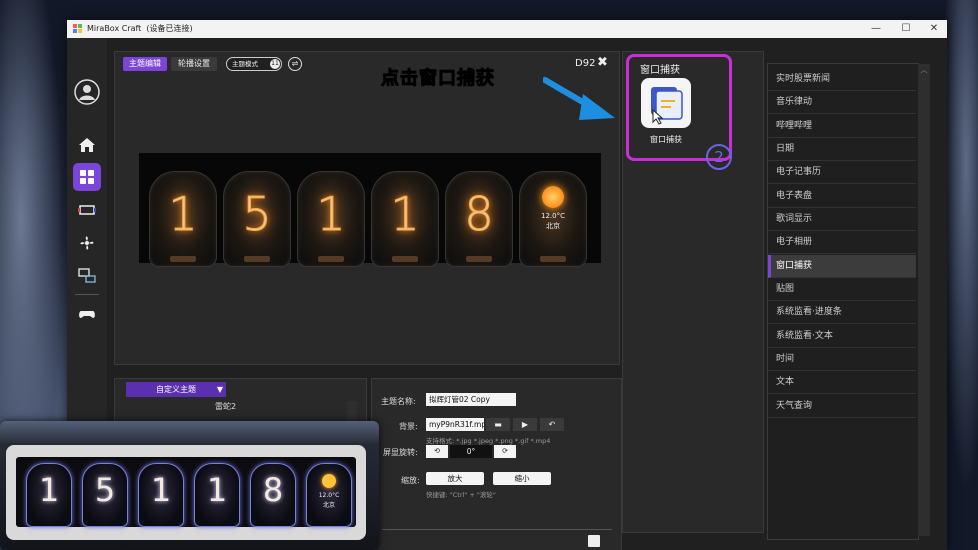 This screenshot has width=978, height=550. What do you see at coordinates (176, 389) in the screenshot?
I see `theme-dropdown: 自定义主题 ▼` at bounding box center [176, 389].